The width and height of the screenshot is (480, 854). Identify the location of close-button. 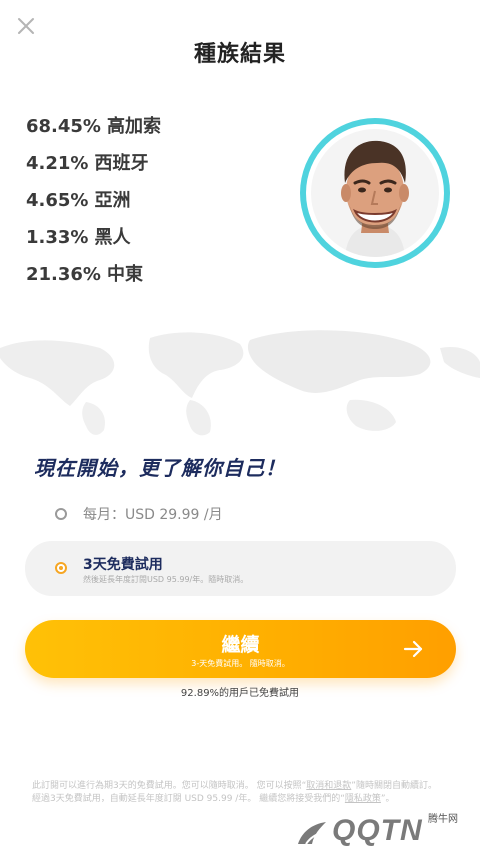
(26, 26).